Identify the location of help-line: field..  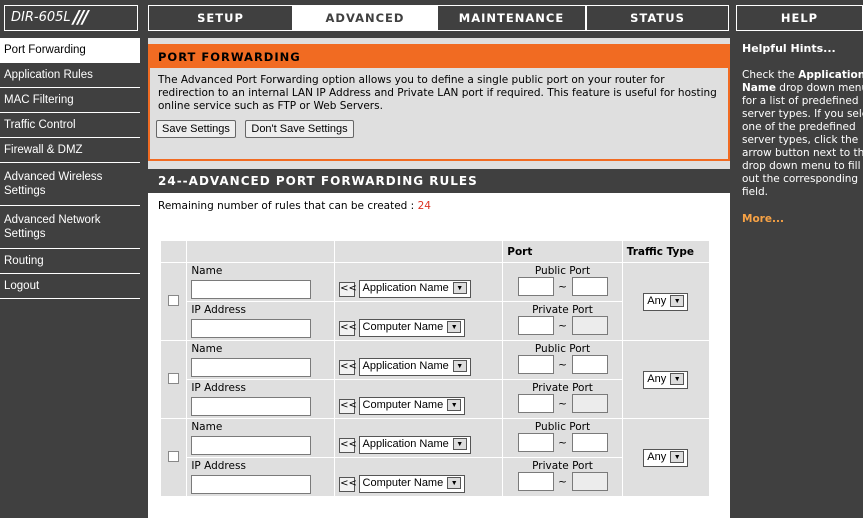
(755, 192).